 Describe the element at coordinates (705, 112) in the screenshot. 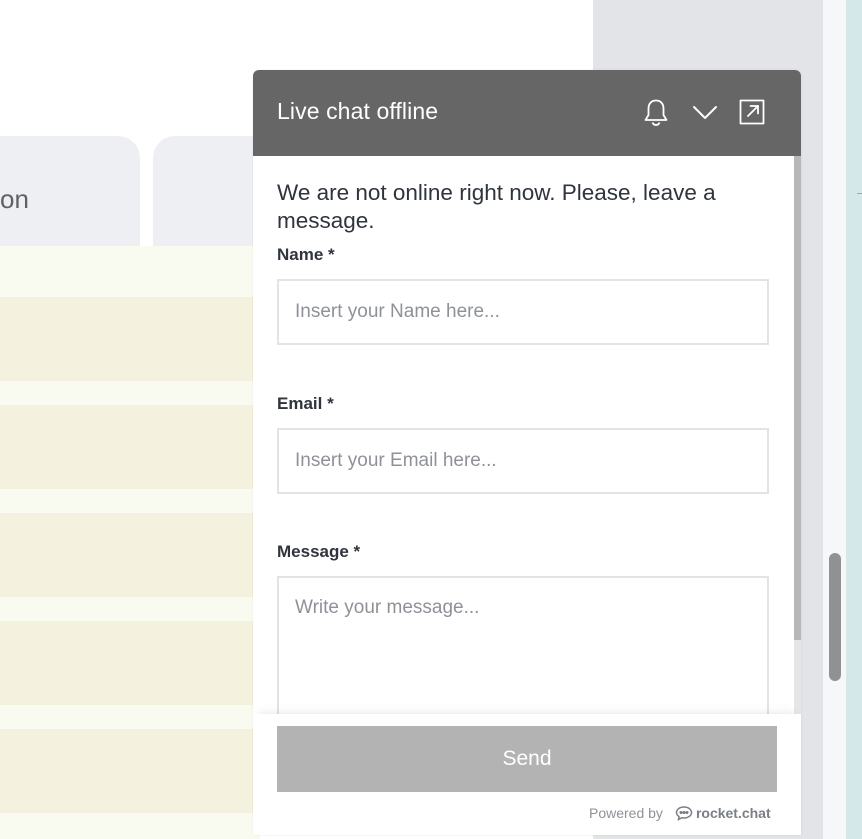

I see `chevron-down-icon` at that location.